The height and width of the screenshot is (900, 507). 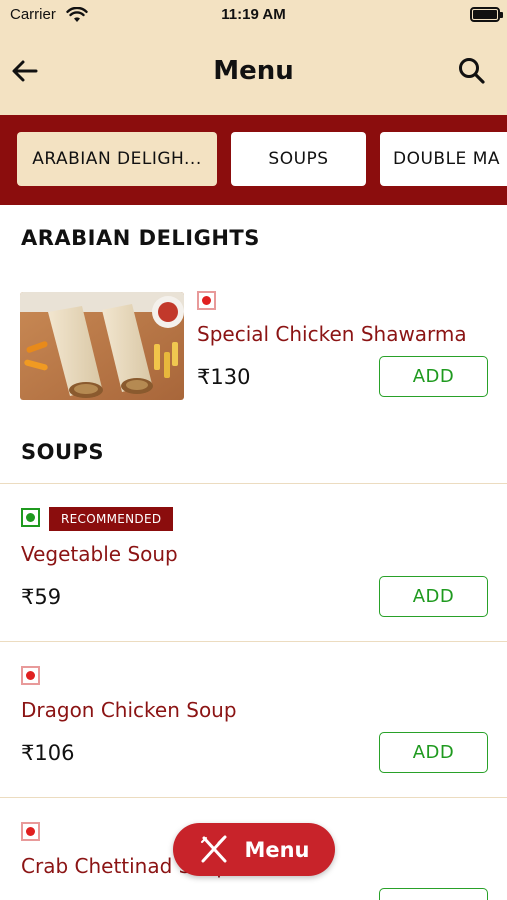 I want to click on menu-fab-button: Menu, so click(x=254, y=849).